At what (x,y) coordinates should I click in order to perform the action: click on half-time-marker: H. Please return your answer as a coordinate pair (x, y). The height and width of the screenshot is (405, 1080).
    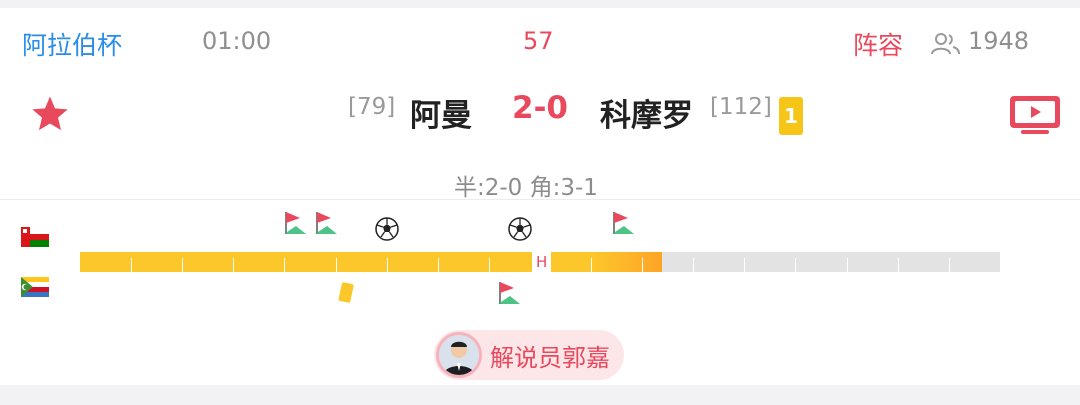
    Looking at the image, I should click on (542, 262).